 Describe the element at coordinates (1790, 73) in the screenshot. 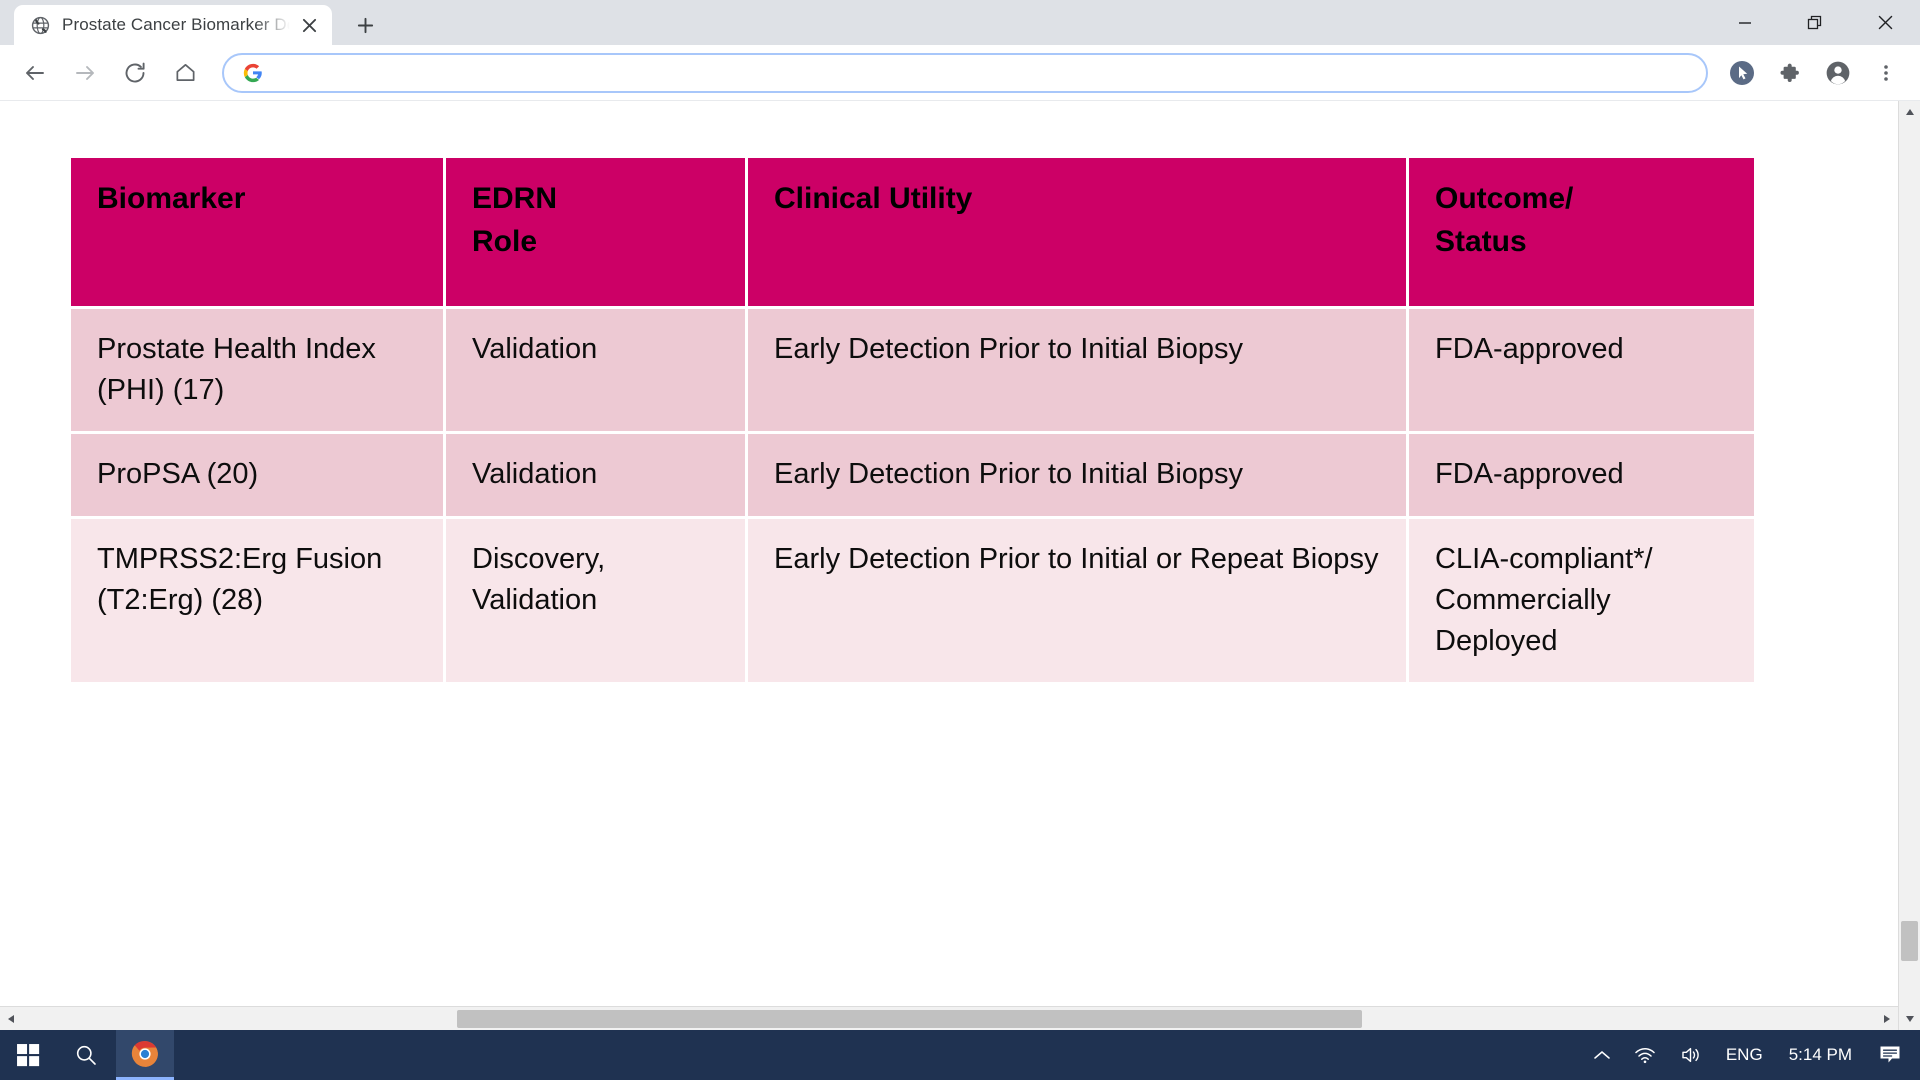

I see `puzzle-piece-icon` at that location.